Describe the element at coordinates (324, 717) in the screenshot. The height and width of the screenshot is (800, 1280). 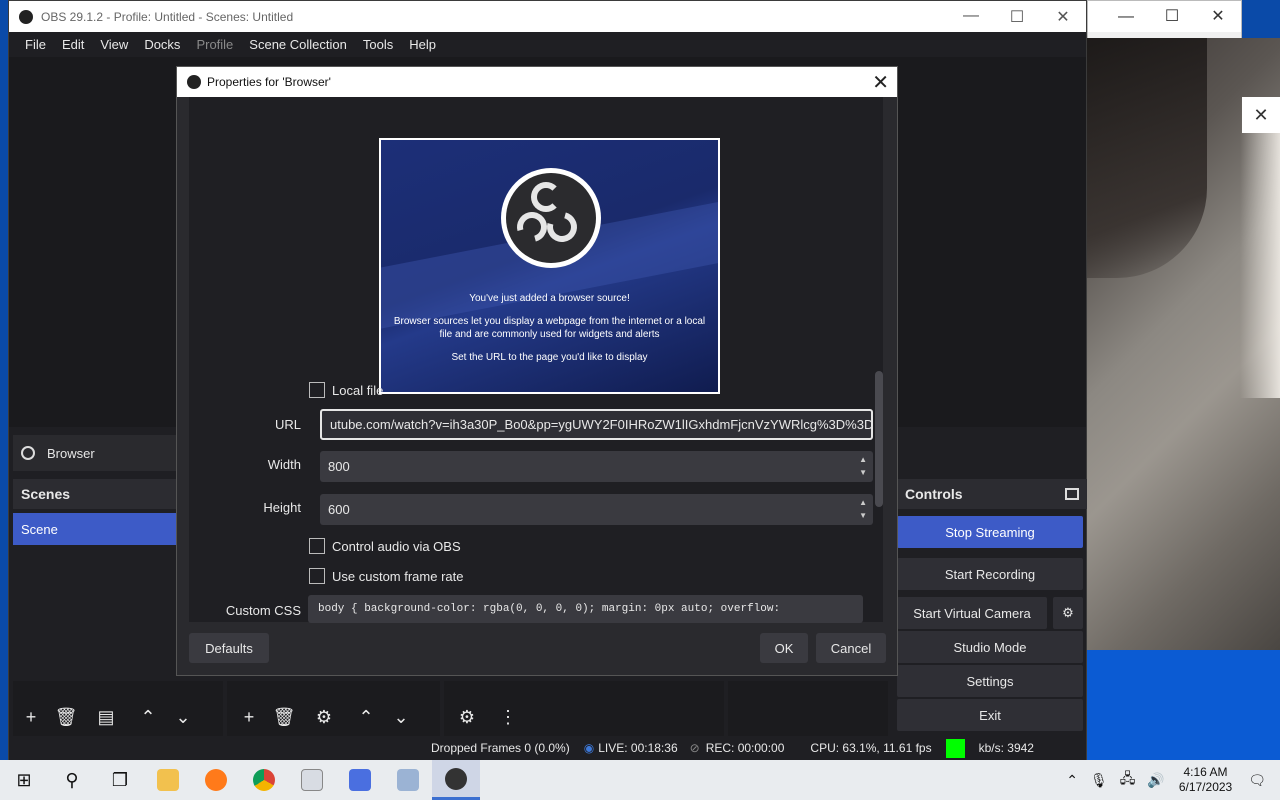
I see `source-properties-button: ⚙` at that location.